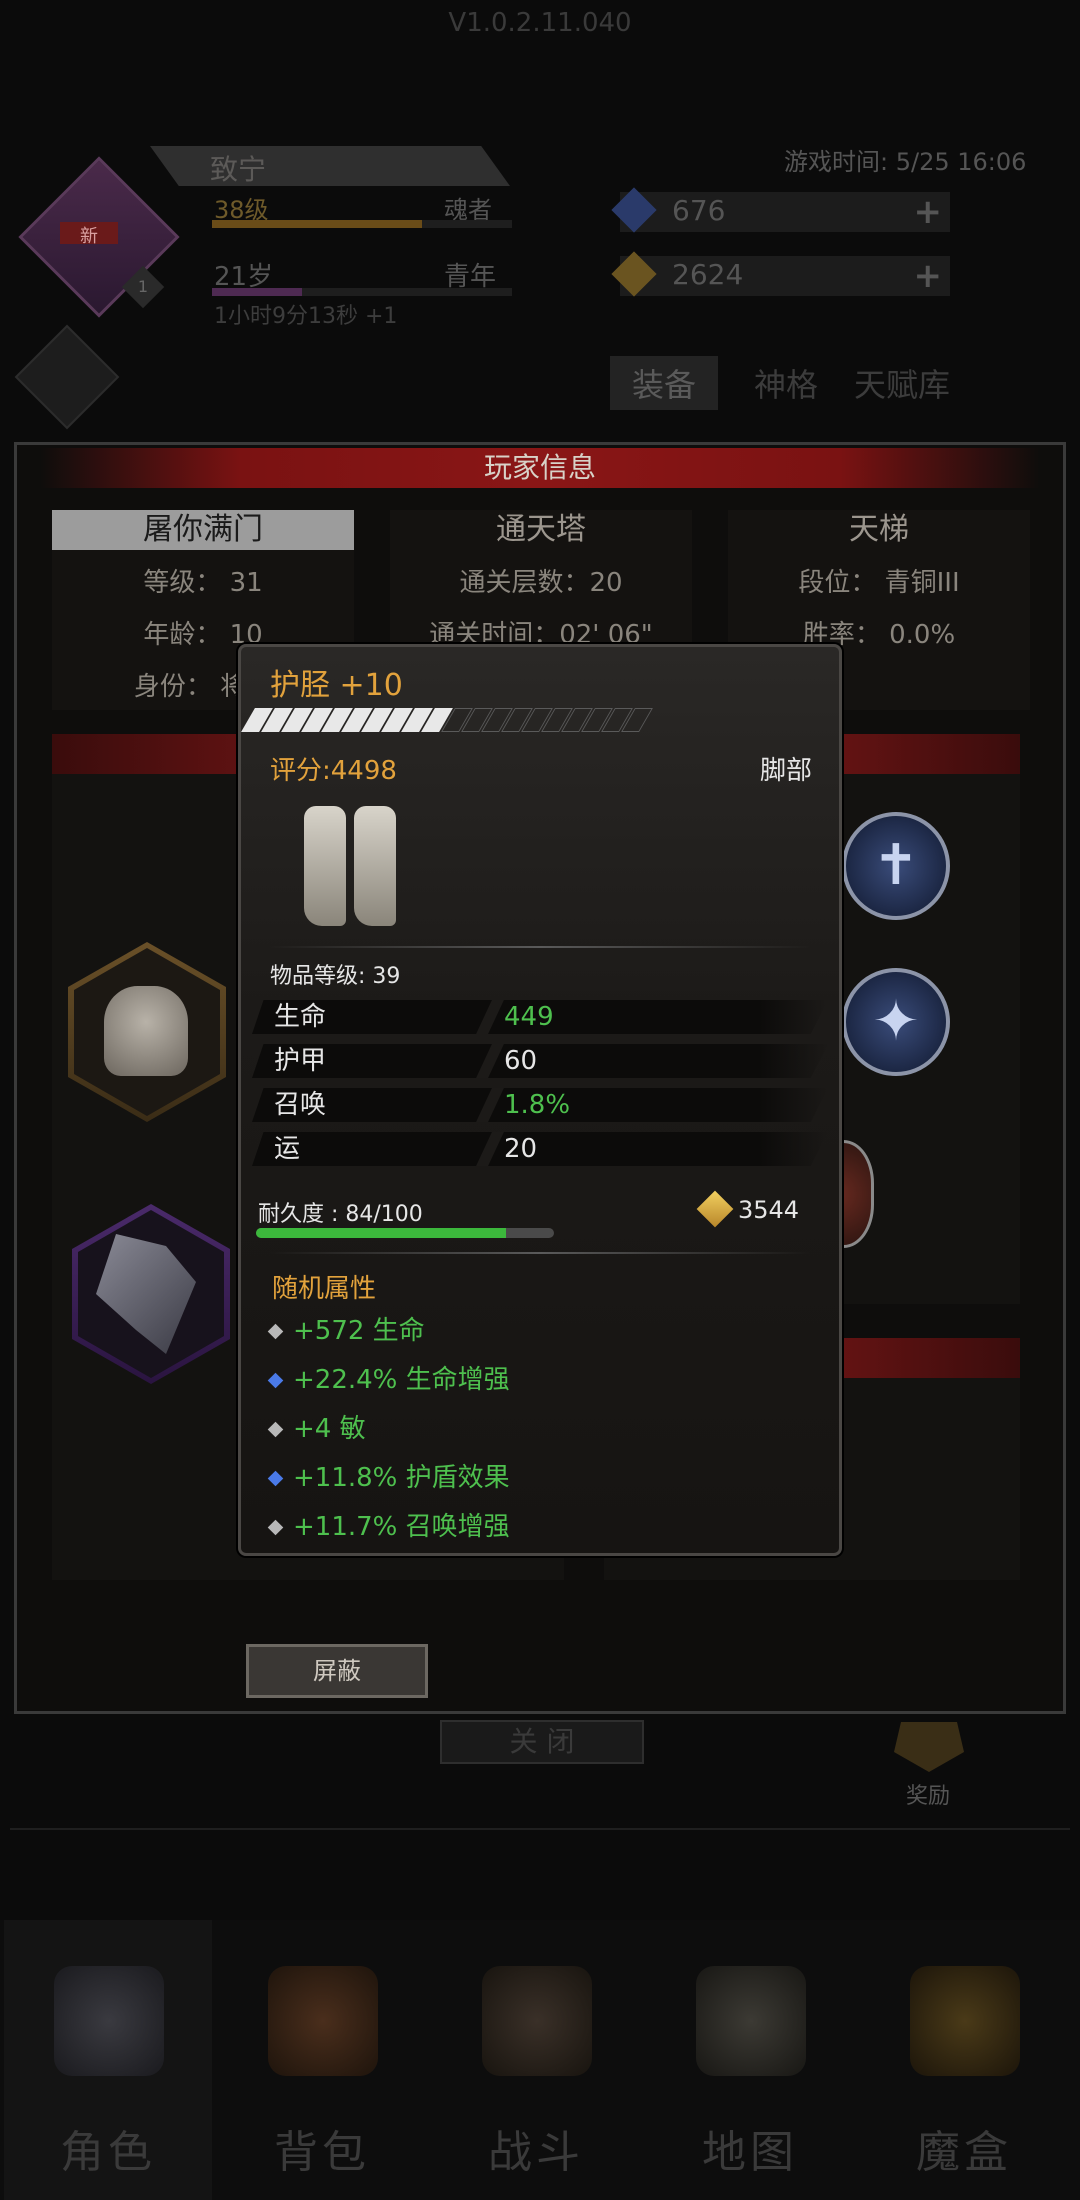 This screenshot has height=2200, width=1080. I want to click on durability-bar, so click(405, 1233).